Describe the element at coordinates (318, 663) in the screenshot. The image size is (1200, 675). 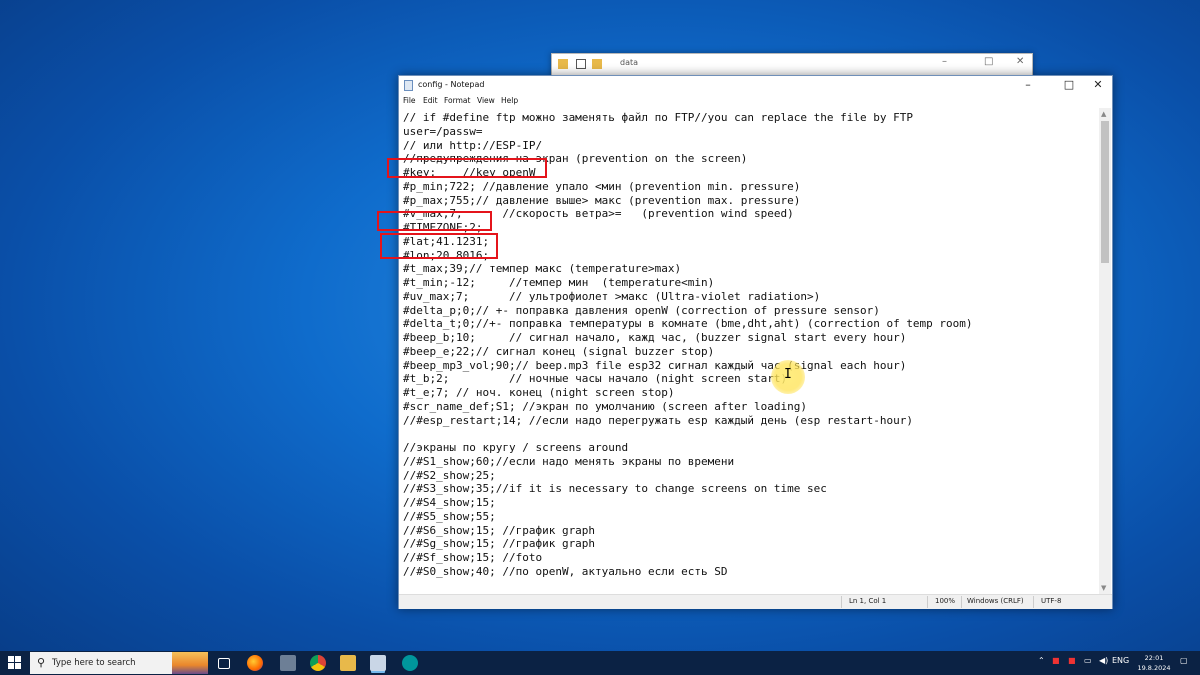
I see `chrome-icon` at that location.